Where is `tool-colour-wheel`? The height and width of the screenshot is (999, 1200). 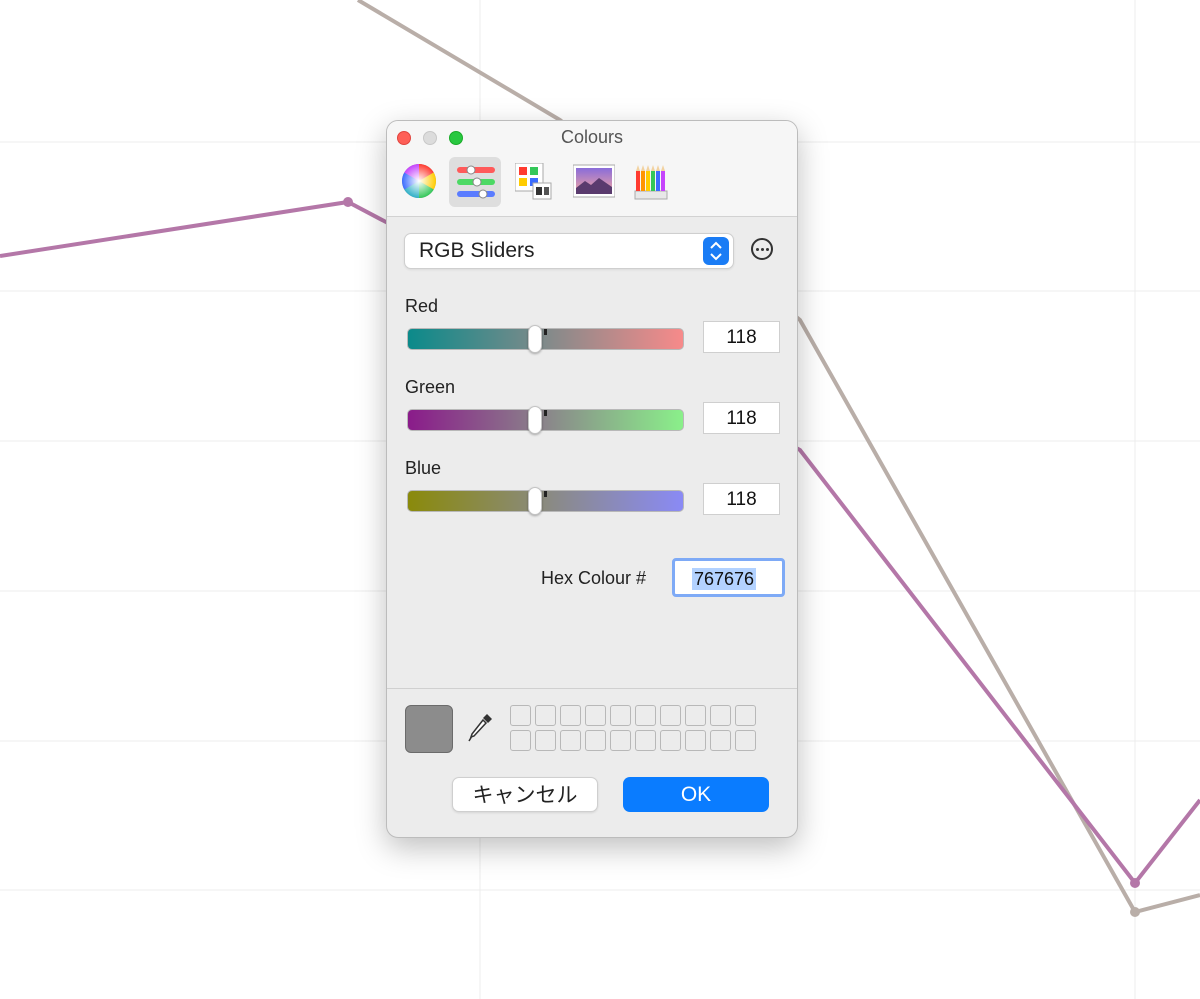 tool-colour-wheel is located at coordinates (419, 182).